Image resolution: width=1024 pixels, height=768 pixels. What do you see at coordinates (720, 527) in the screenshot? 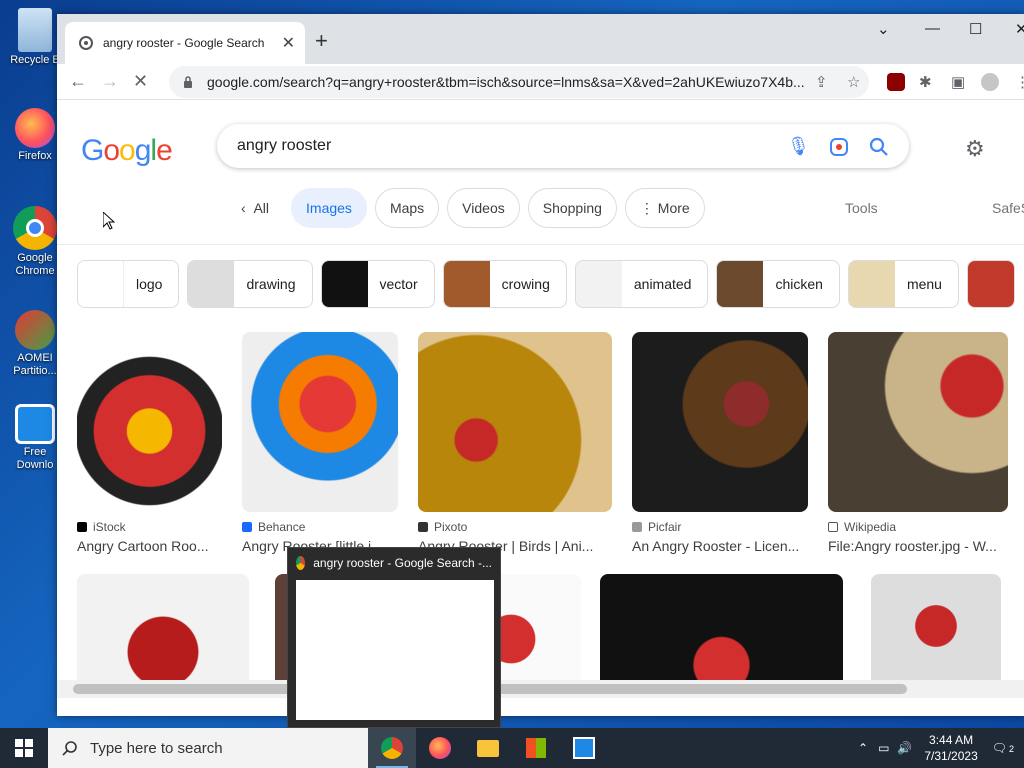
I see `result-source: Picfair` at bounding box center [720, 527].